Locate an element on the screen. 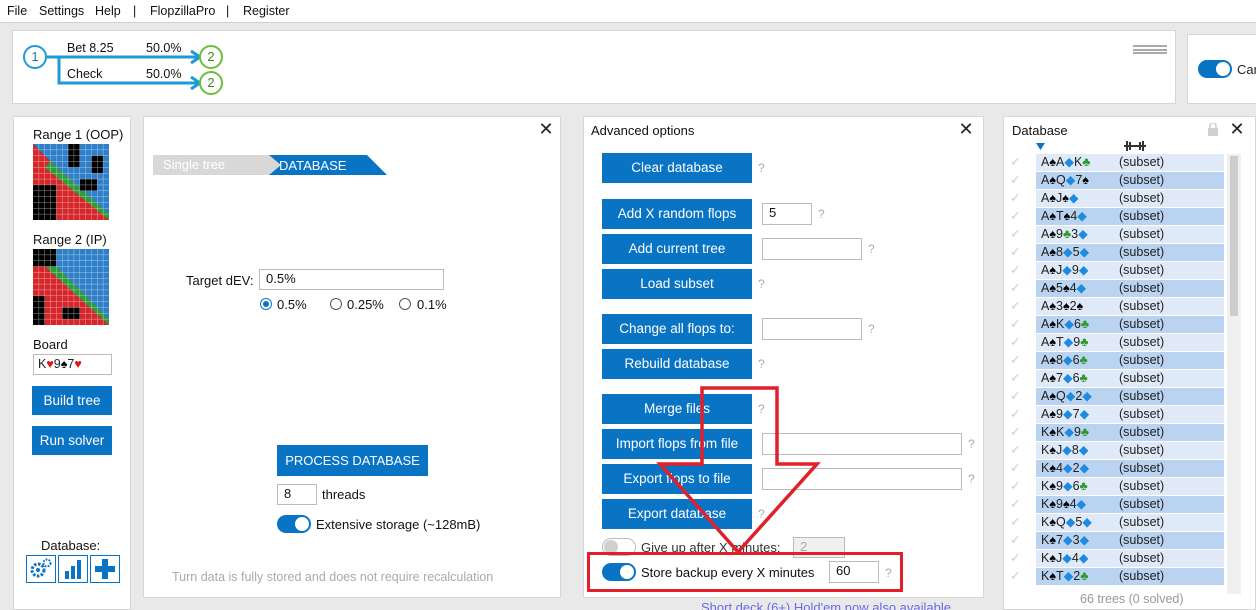 This screenshot has width=1256, height=610. rebuild-database-button: Rebuild database is located at coordinates (677, 364).